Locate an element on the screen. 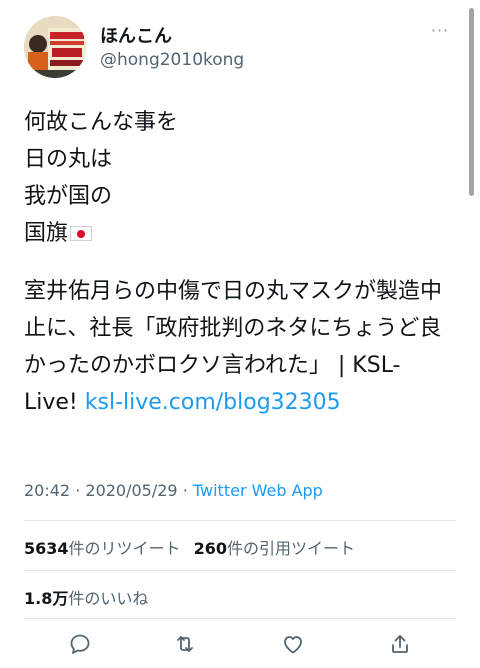 The height and width of the screenshot is (668, 480). retweets-count: 5634 is located at coordinates (46, 548).